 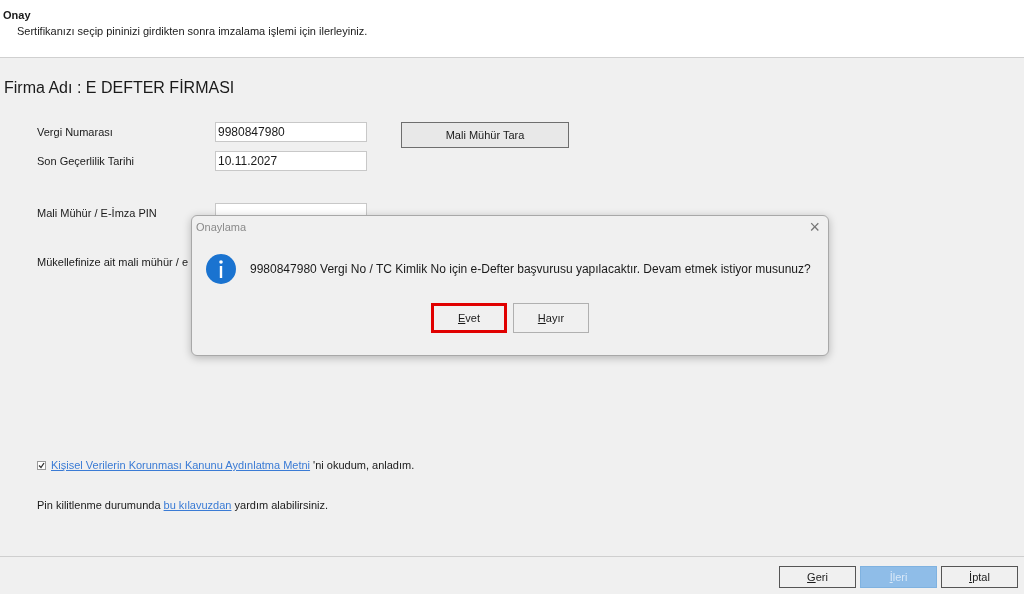 What do you see at coordinates (485, 135) in the screenshot?
I see `scan-button: Mali Mühür Tara` at bounding box center [485, 135].